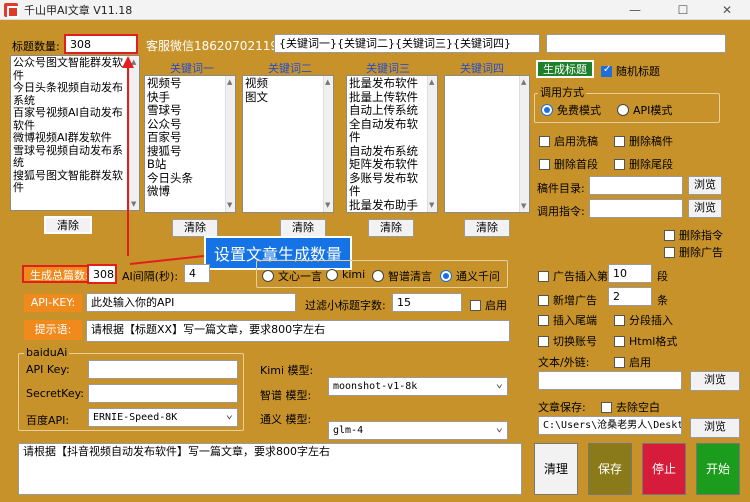 Image resolution: width=750 pixels, height=502 pixels. Describe the element at coordinates (48, 369) in the screenshot. I see `baidu-apikey-label: API Key:` at that location.